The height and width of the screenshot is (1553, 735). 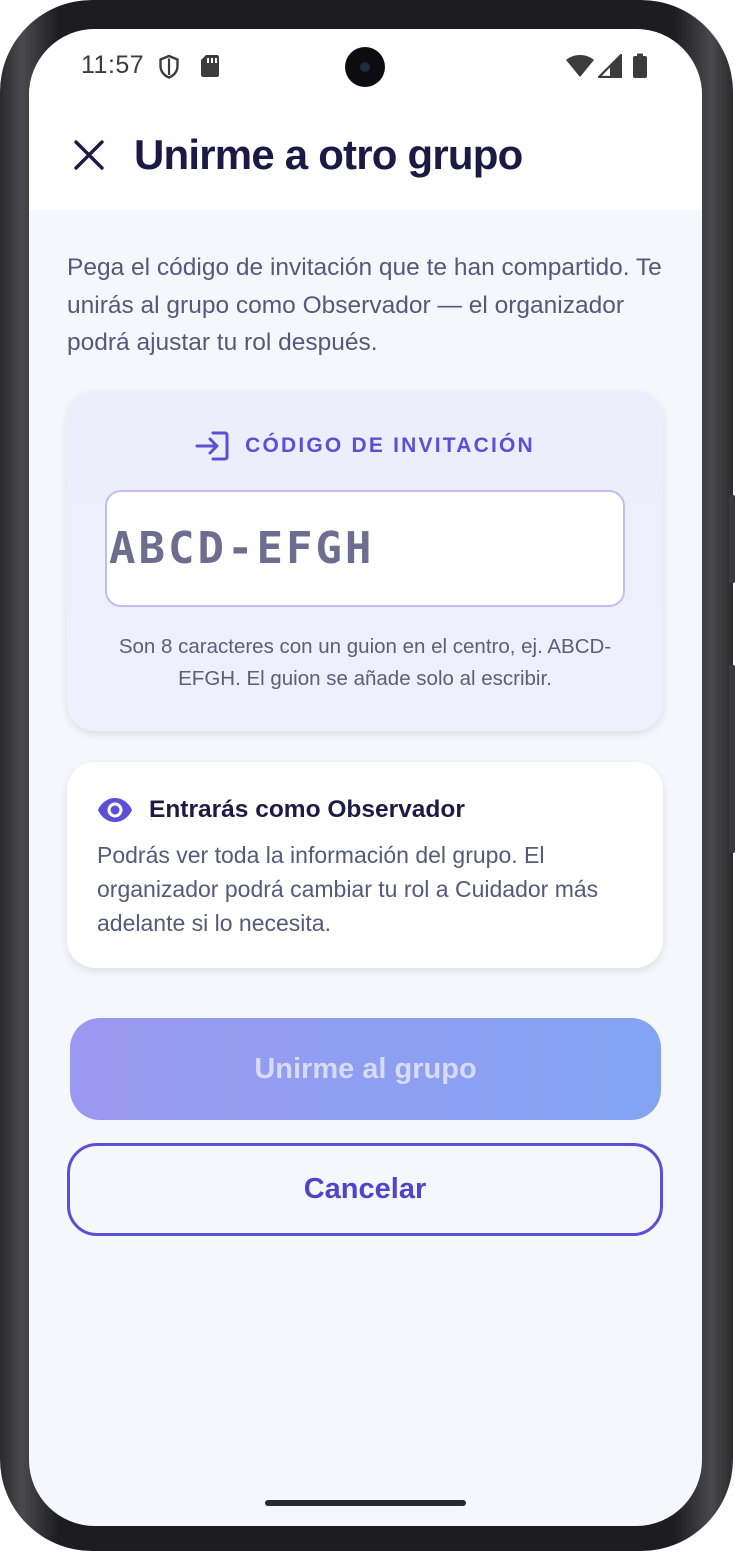 What do you see at coordinates (365, 1069) in the screenshot?
I see `join-group-button: Unirme al grupo` at bounding box center [365, 1069].